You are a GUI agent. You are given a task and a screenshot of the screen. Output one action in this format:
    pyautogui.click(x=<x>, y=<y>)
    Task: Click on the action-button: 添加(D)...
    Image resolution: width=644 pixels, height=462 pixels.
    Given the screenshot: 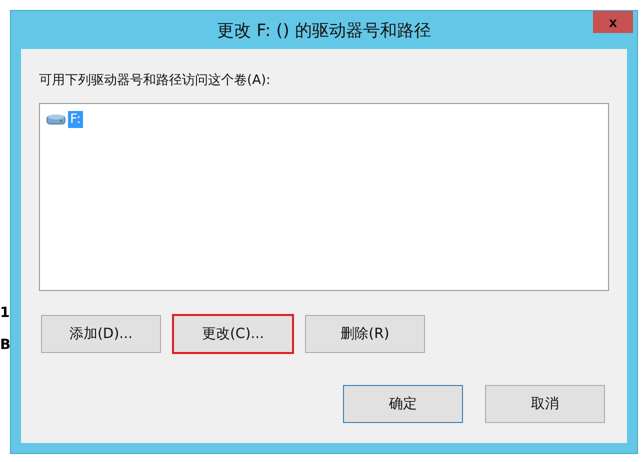 What is the action you would take?
    pyautogui.click(x=101, y=334)
    